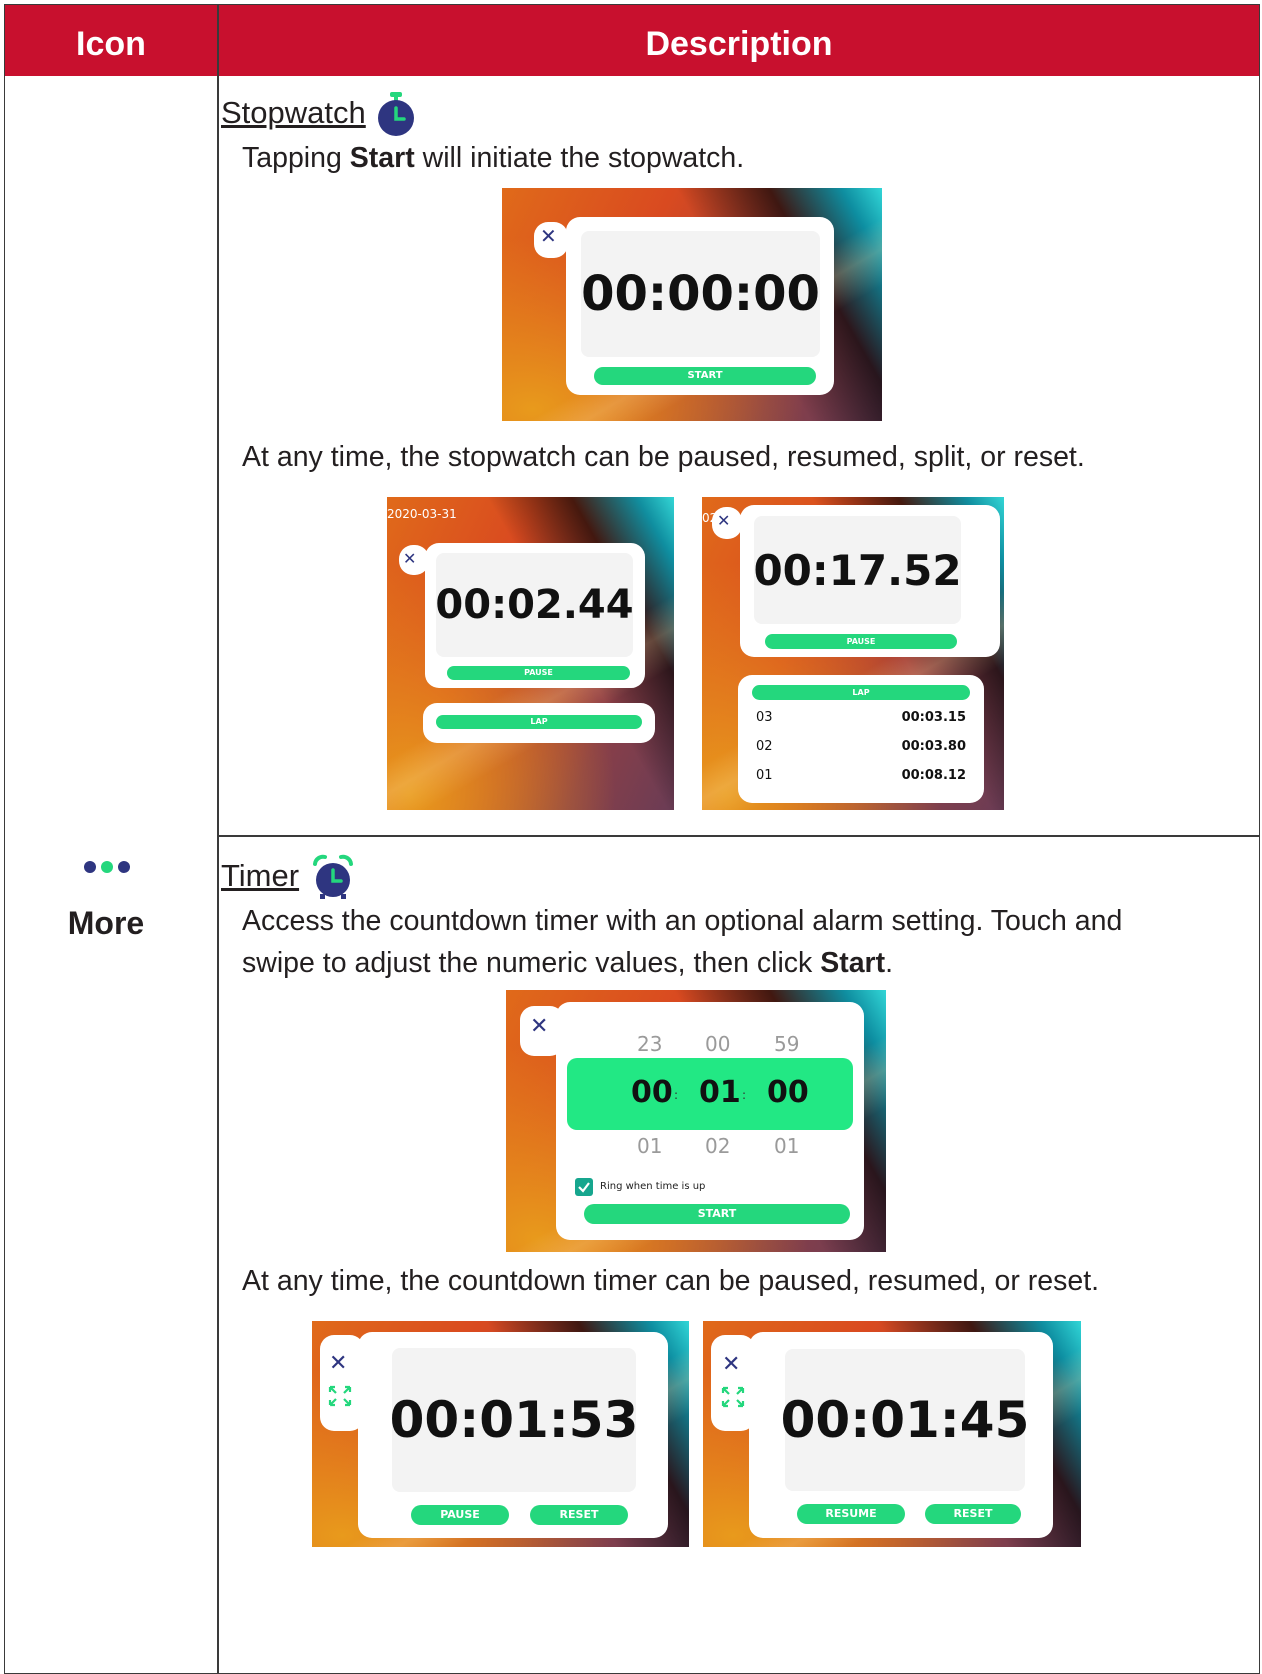 Image resolution: width=1262 pixels, height=1674 pixels. Describe the element at coordinates (514, 1420) in the screenshot. I see `timer-display: 00:01:53` at that location.